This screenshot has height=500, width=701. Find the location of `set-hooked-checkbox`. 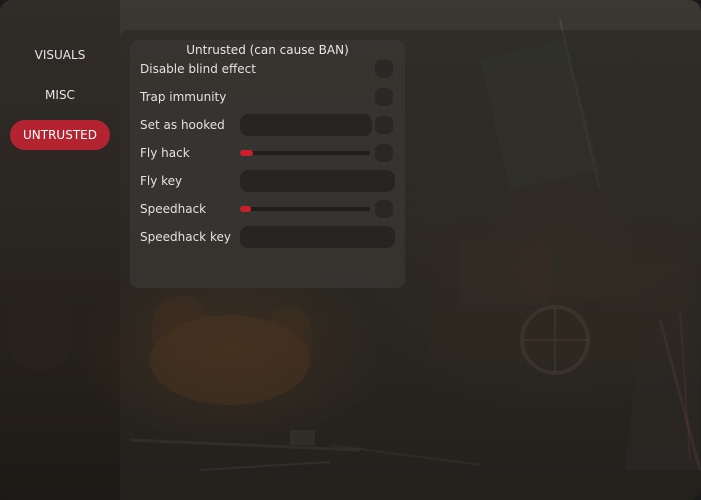

set-hooked-checkbox is located at coordinates (384, 125).